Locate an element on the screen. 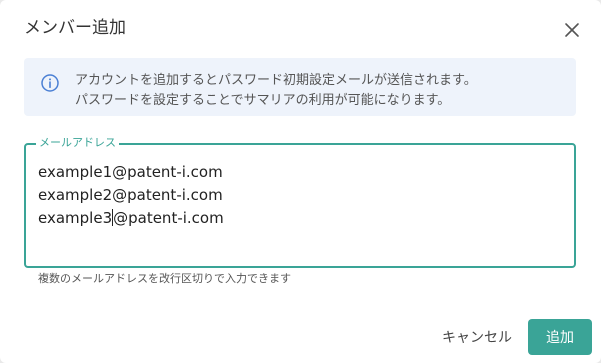  email-line-1: example1@patent-i.com is located at coordinates (130, 172).